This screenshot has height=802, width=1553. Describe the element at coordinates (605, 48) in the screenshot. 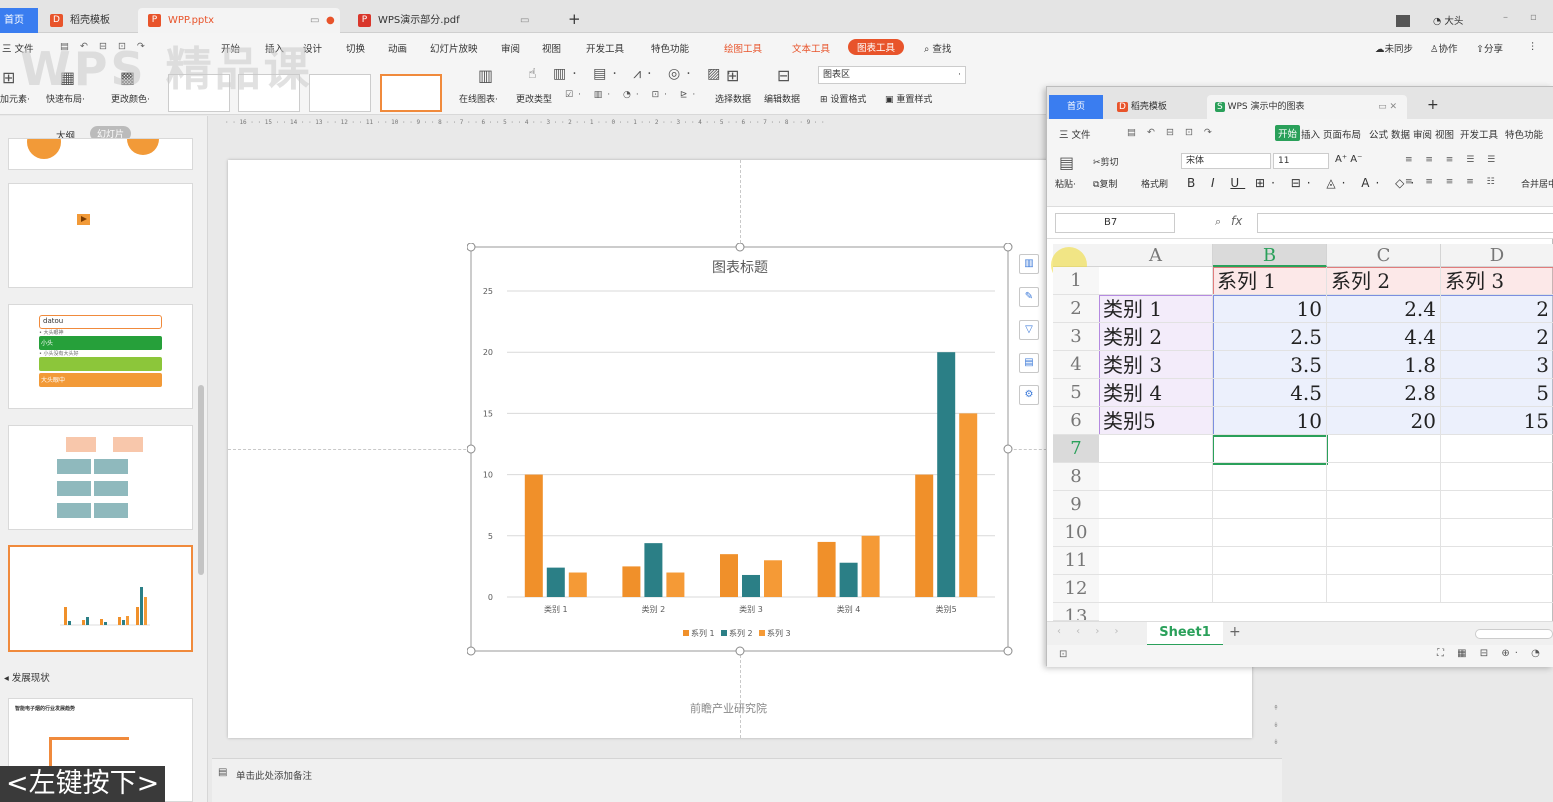

I see `menu-devtools: 开发工具` at that location.